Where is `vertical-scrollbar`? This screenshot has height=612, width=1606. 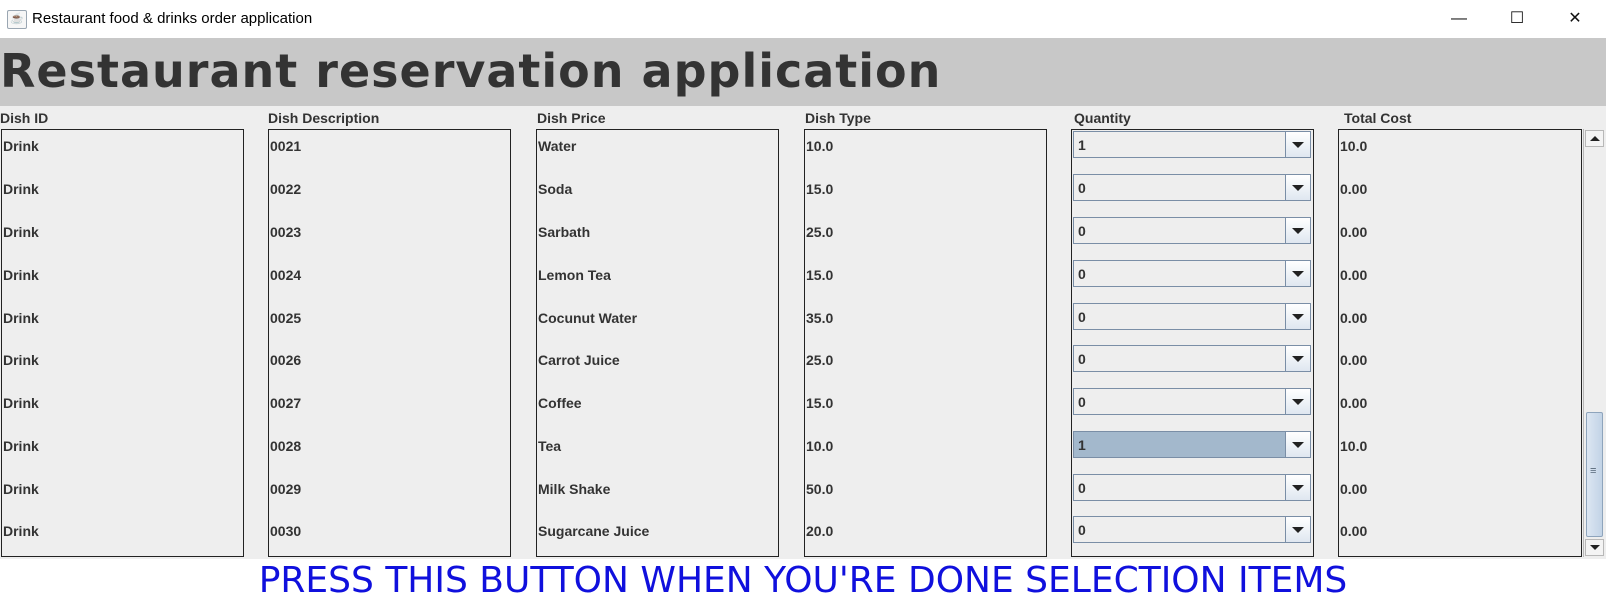 vertical-scrollbar is located at coordinates (1594, 343).